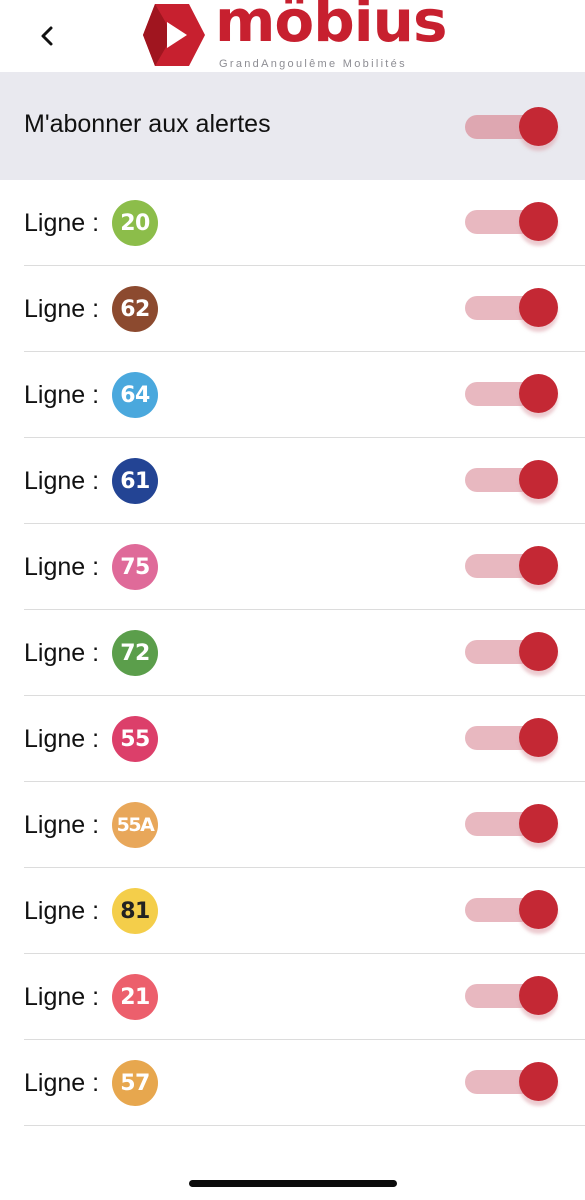 The width and height of the screenshot is (585, 1200). Describe the element at coordinates (313, 64) in the screenshot. I see `logo-tagline: GrandAngoulême Mobilités` at that location.